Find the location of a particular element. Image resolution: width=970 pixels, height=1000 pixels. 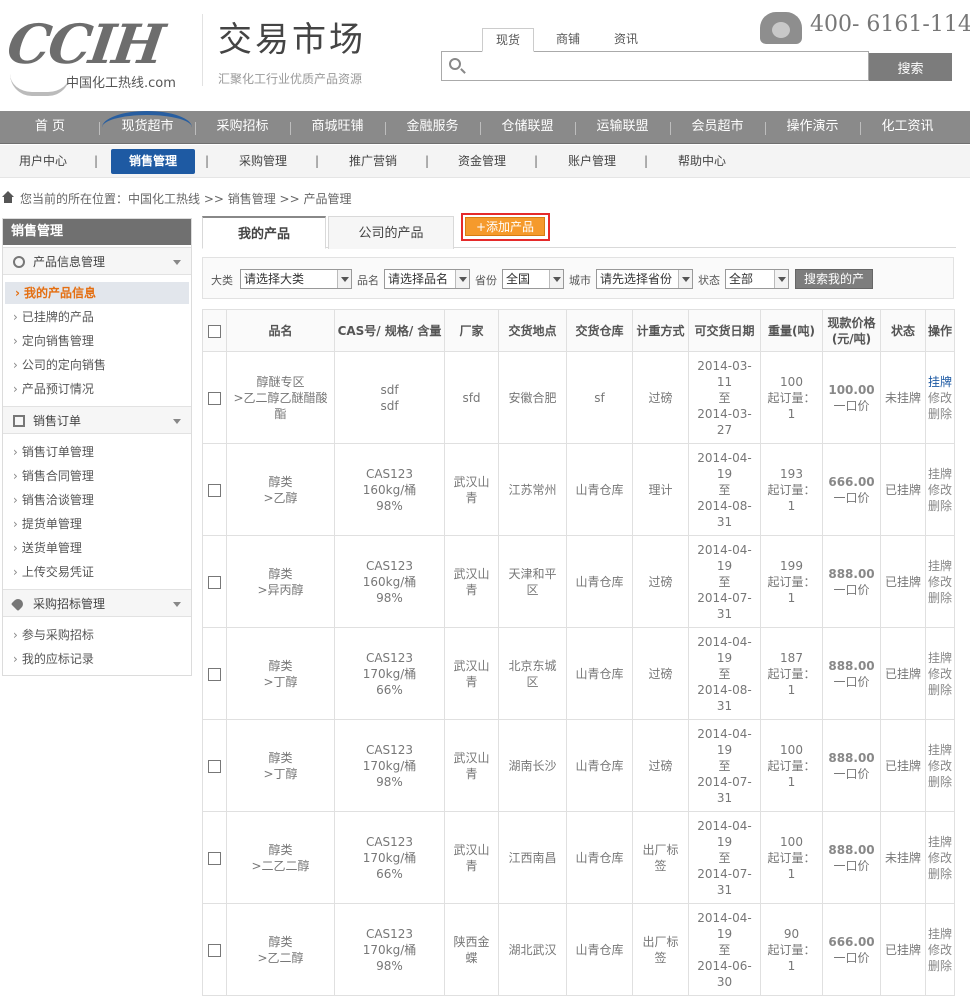

search-tab-spot: 现货 is located at coordinates (508, 40).